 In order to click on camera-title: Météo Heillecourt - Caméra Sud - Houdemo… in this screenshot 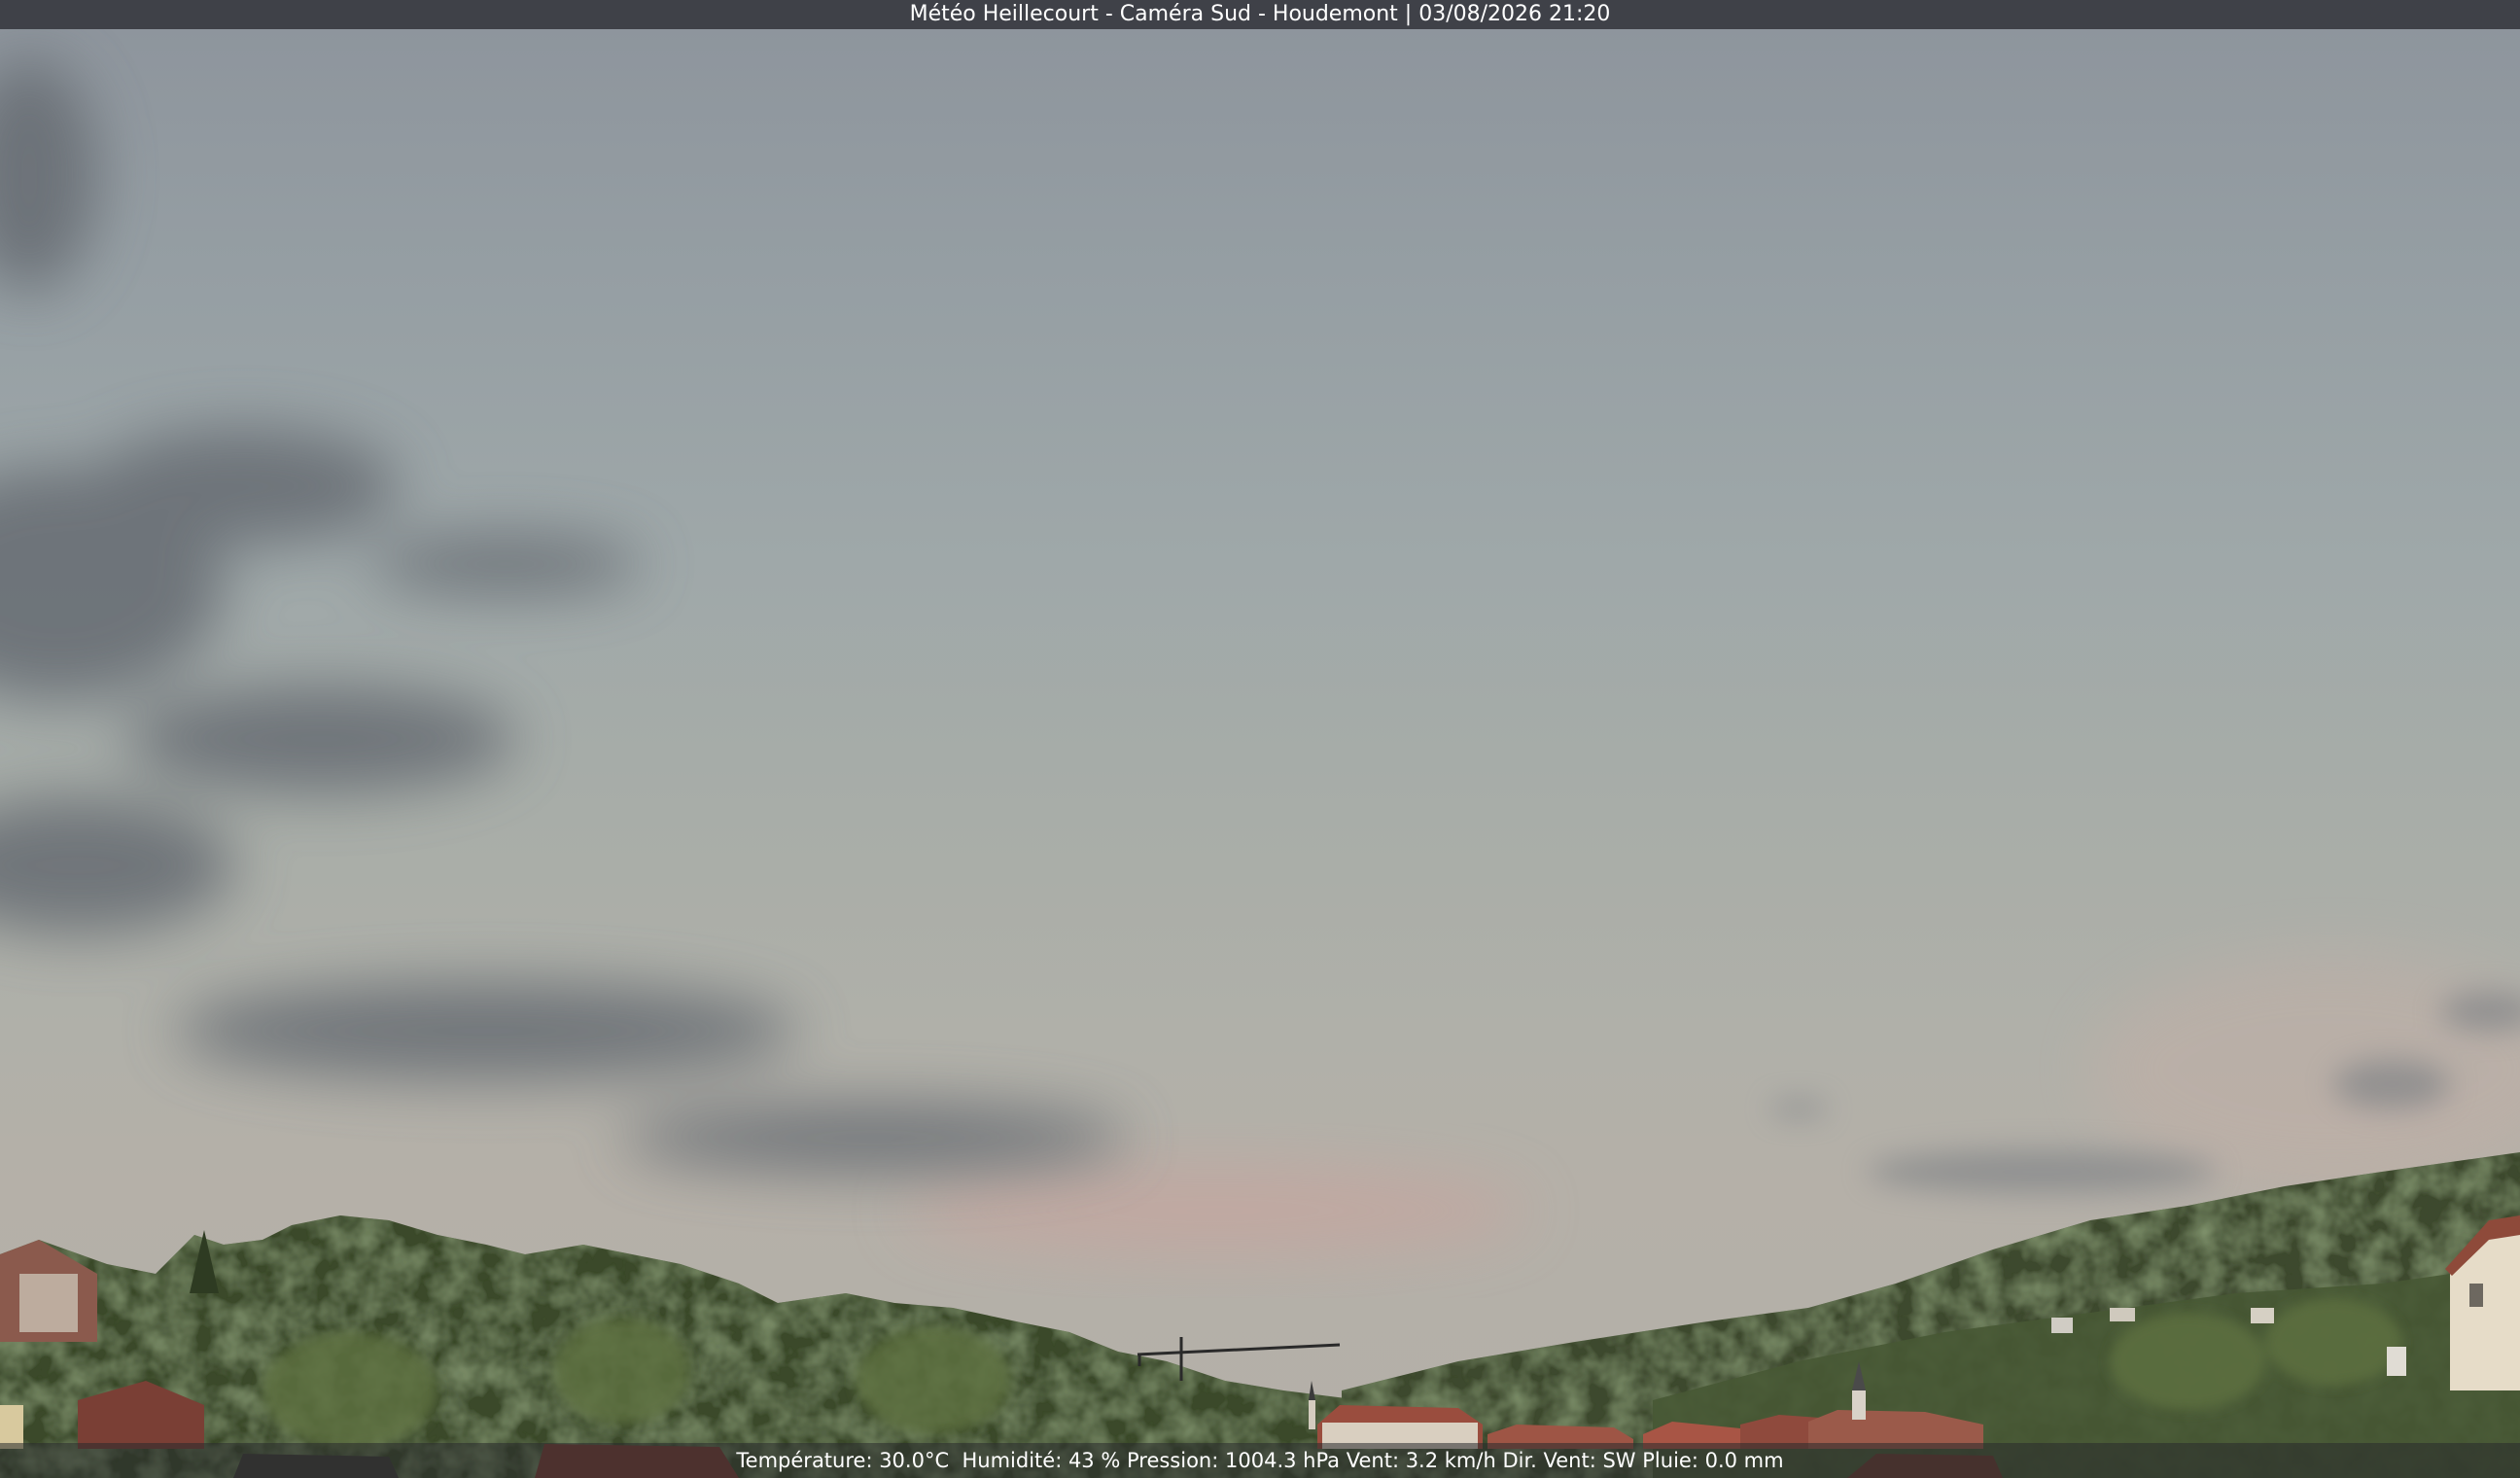, I will do `click(1260, 14)`.